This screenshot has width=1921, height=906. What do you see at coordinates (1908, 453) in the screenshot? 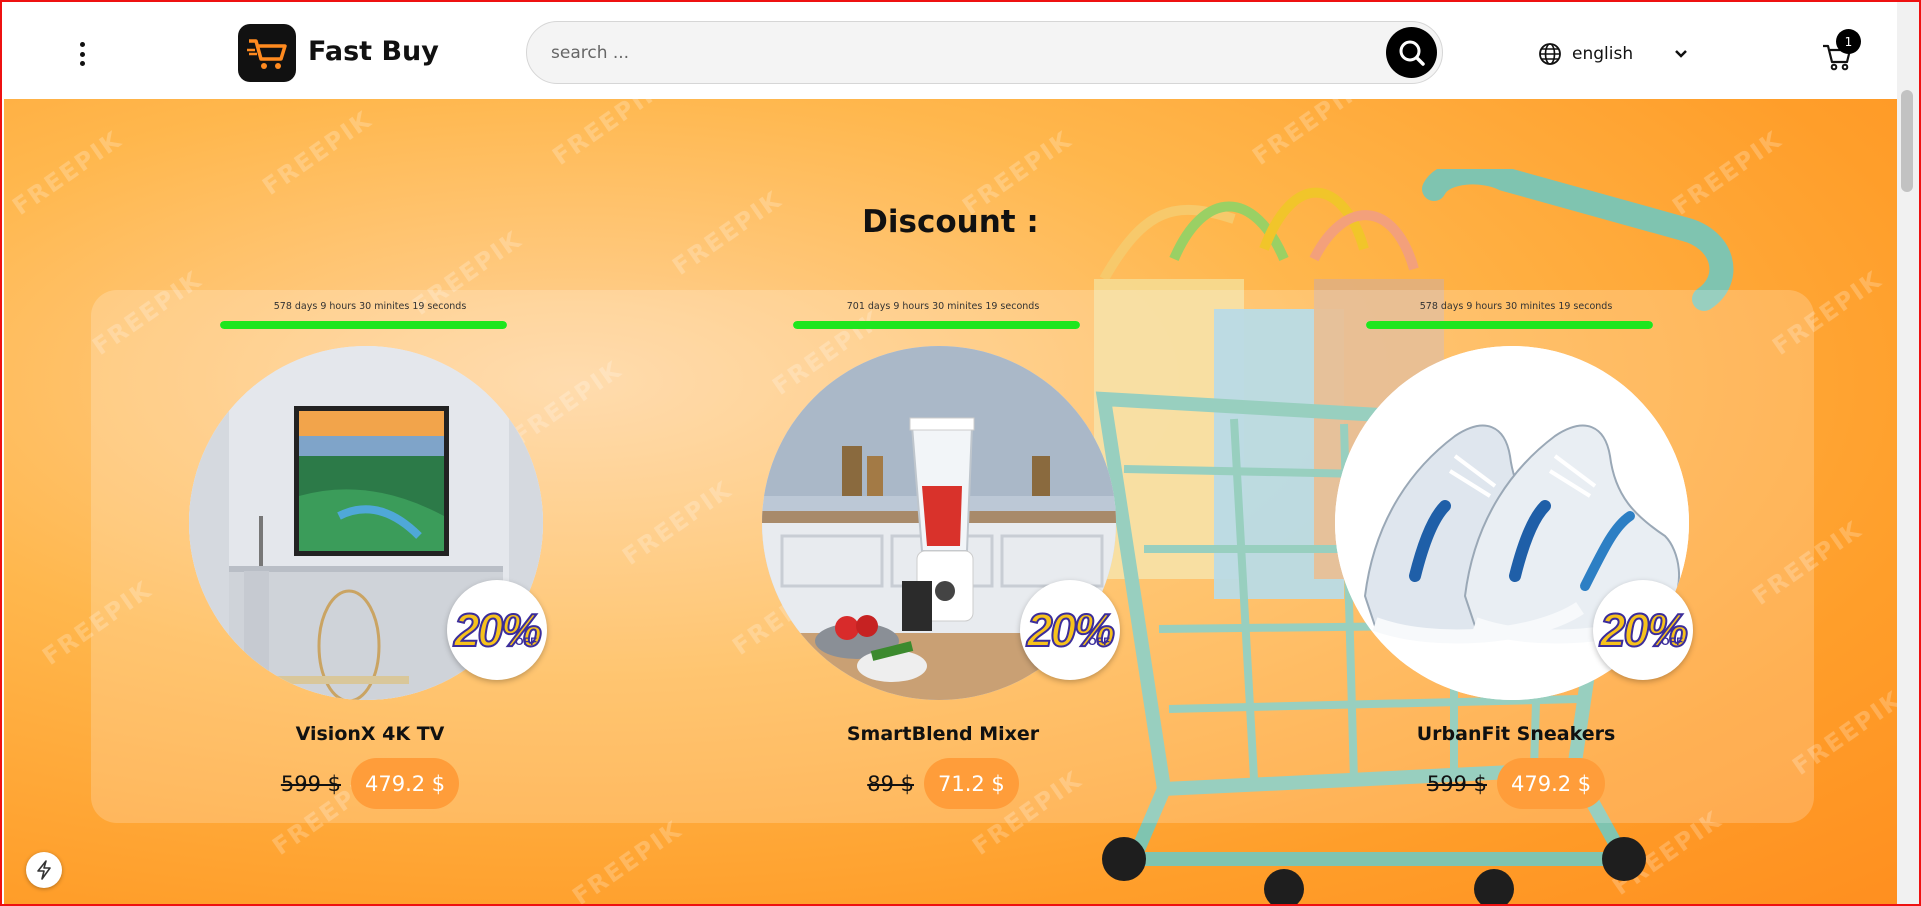
I see `vertical-scrollbar` at bounding box center [1908, 453].